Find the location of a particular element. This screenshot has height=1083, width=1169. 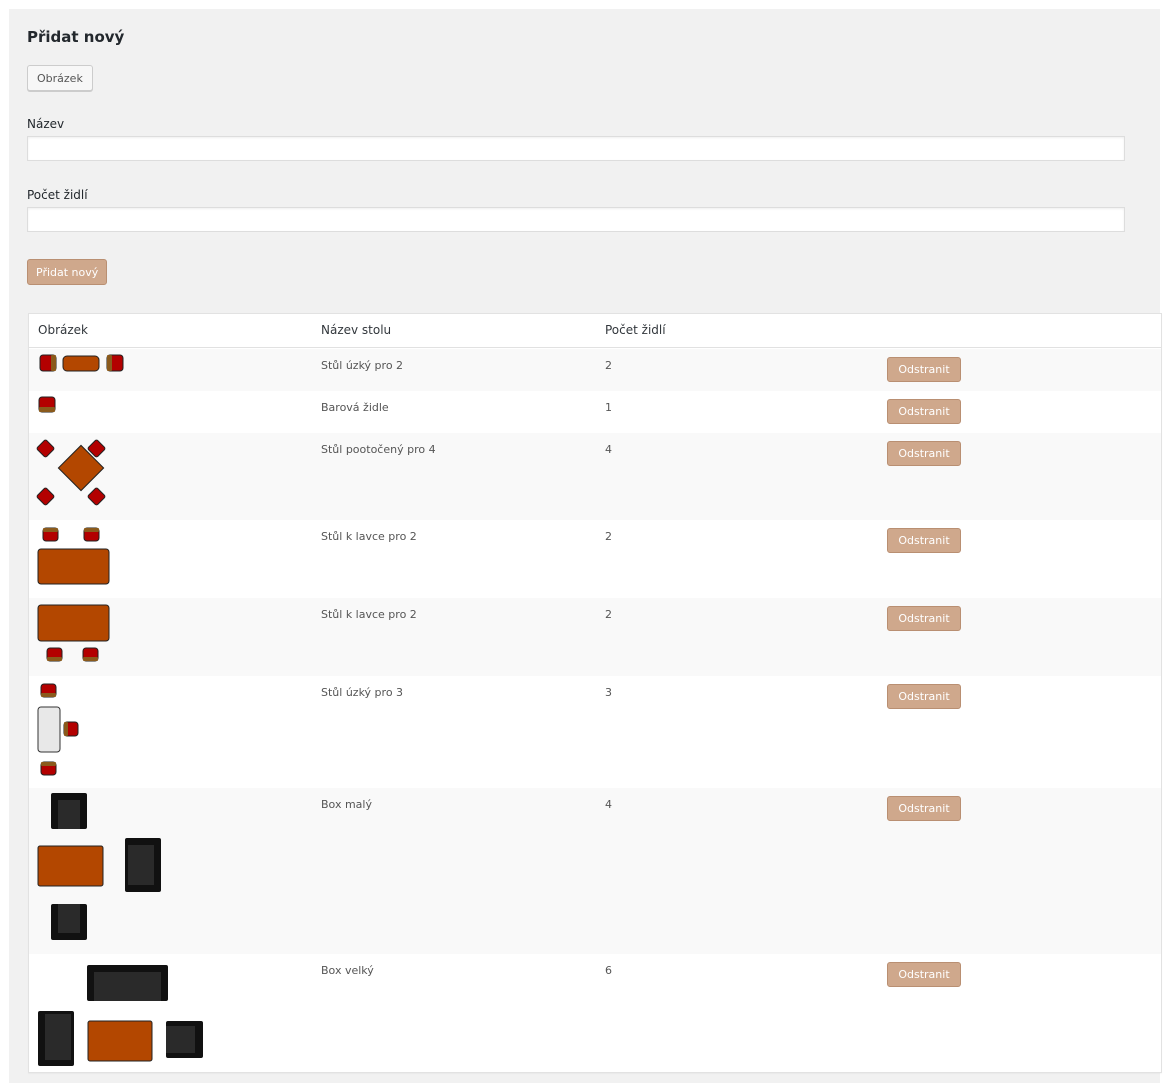

header-image: Obrázek is located at coordinates (63, 330).